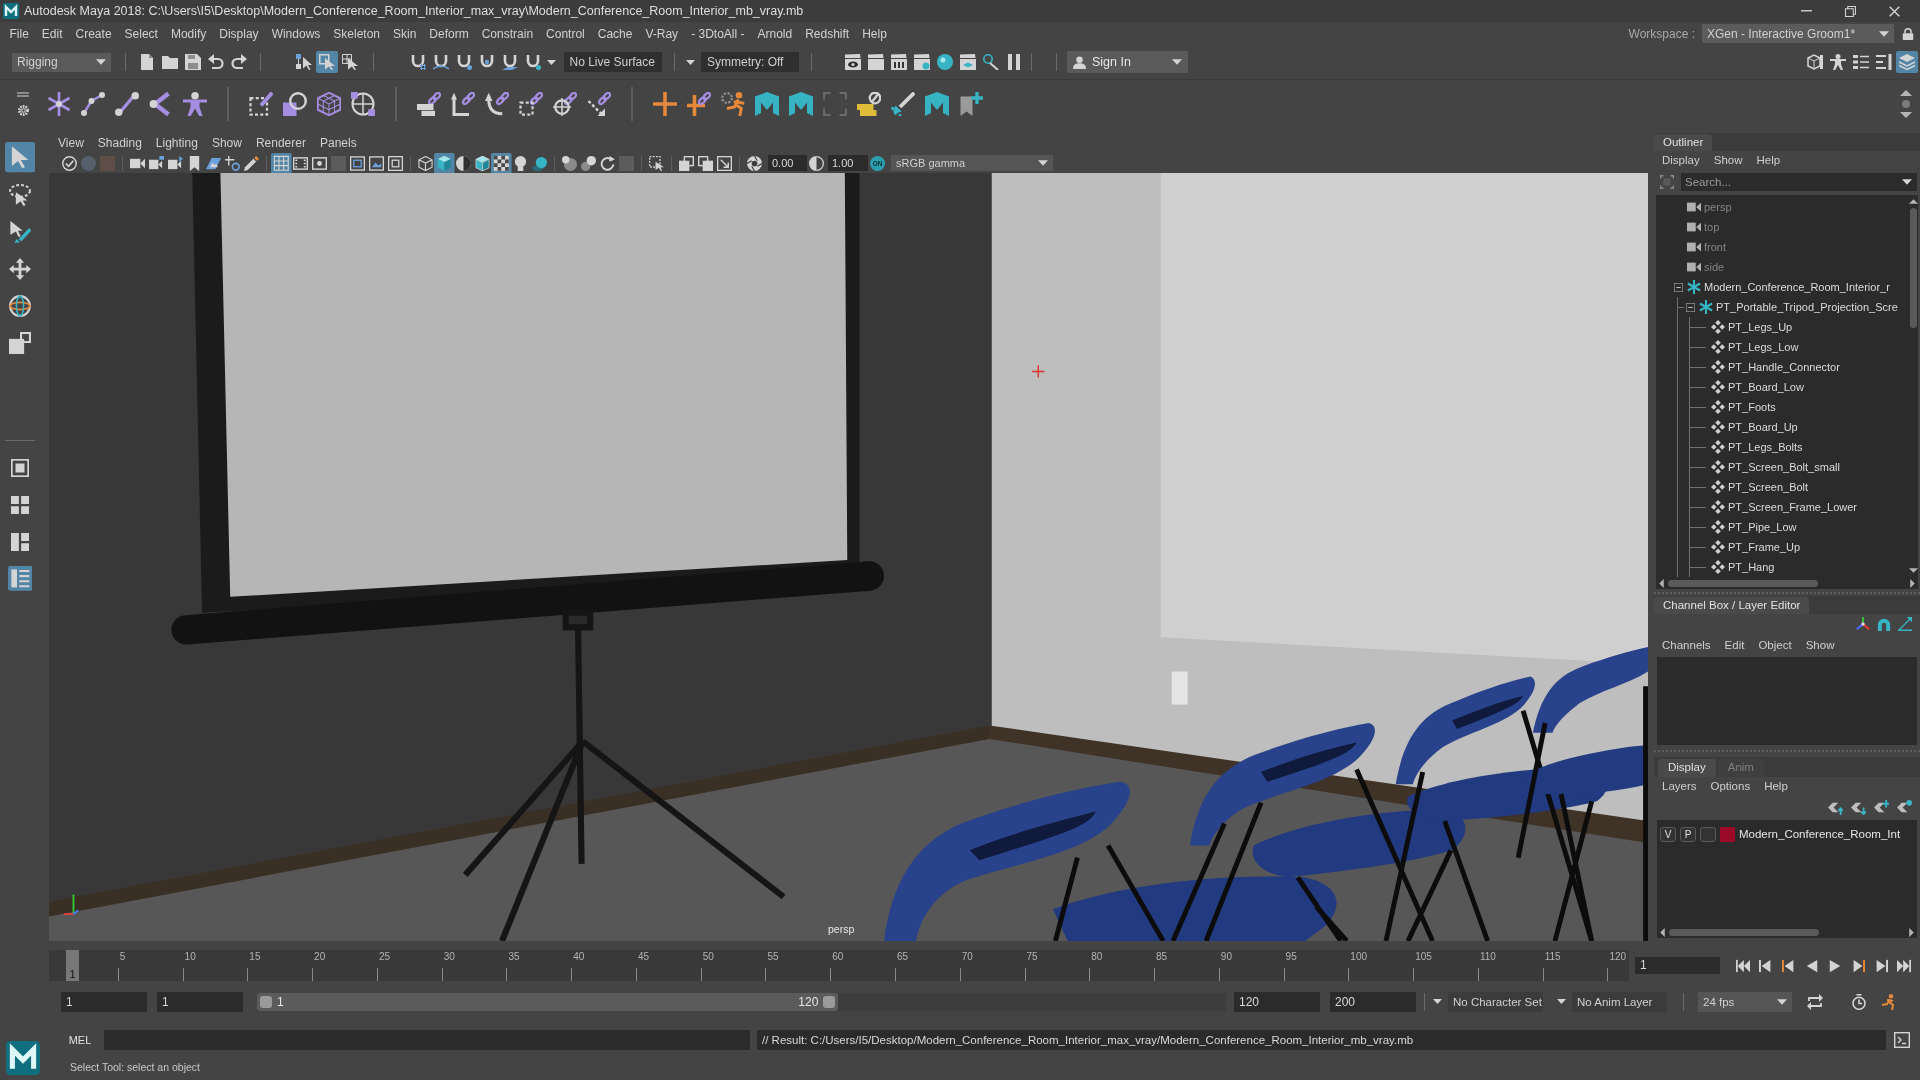  Describe the element at coordinates (1762, 527) in the screenshot. I see `tree-item: PT_Pipe_Low` at that location.